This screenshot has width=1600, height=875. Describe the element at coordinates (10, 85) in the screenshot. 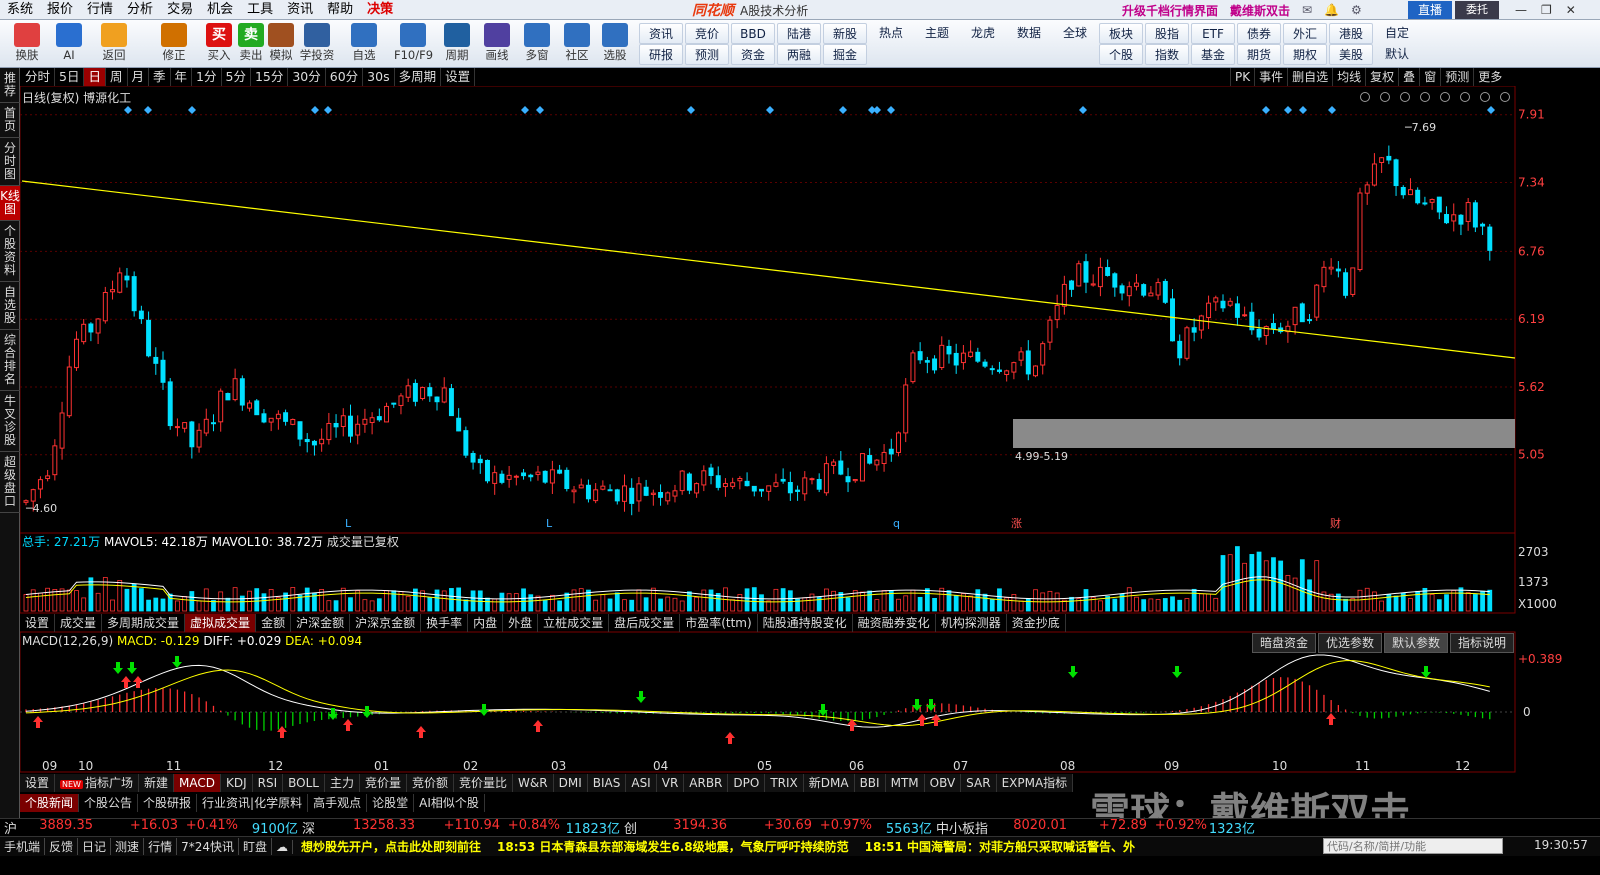

I see `left-nav-item: 推荐` at that location.